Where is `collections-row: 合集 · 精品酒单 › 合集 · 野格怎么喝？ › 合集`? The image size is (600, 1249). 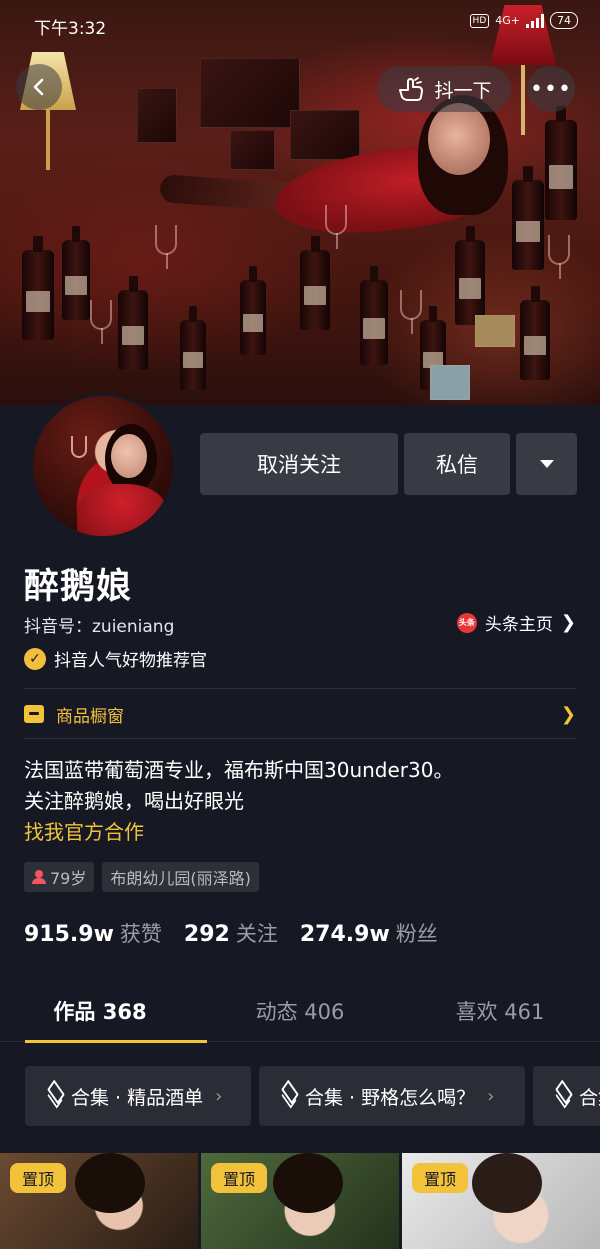
collections-row: 合集 · 精品酒单 › 合集 · 野格怎么喝？ › 合集 is located at coordinates (312, 1096).